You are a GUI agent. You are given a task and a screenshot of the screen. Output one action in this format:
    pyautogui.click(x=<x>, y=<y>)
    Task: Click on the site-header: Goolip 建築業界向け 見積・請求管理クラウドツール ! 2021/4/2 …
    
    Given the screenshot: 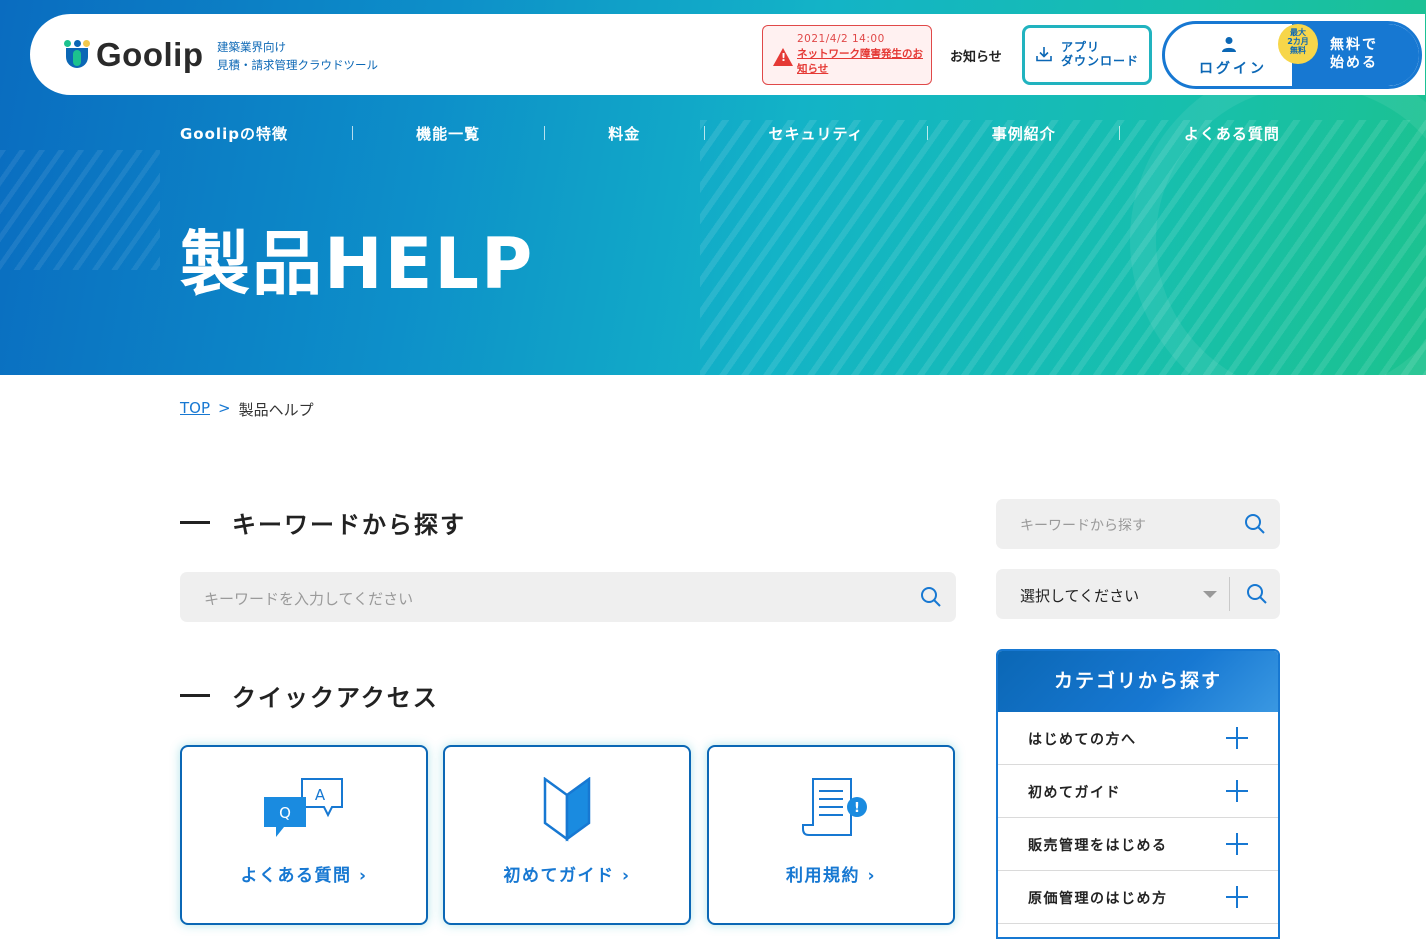 What is the action you would take?
    pyautogui.click(x=727, y=54)
    